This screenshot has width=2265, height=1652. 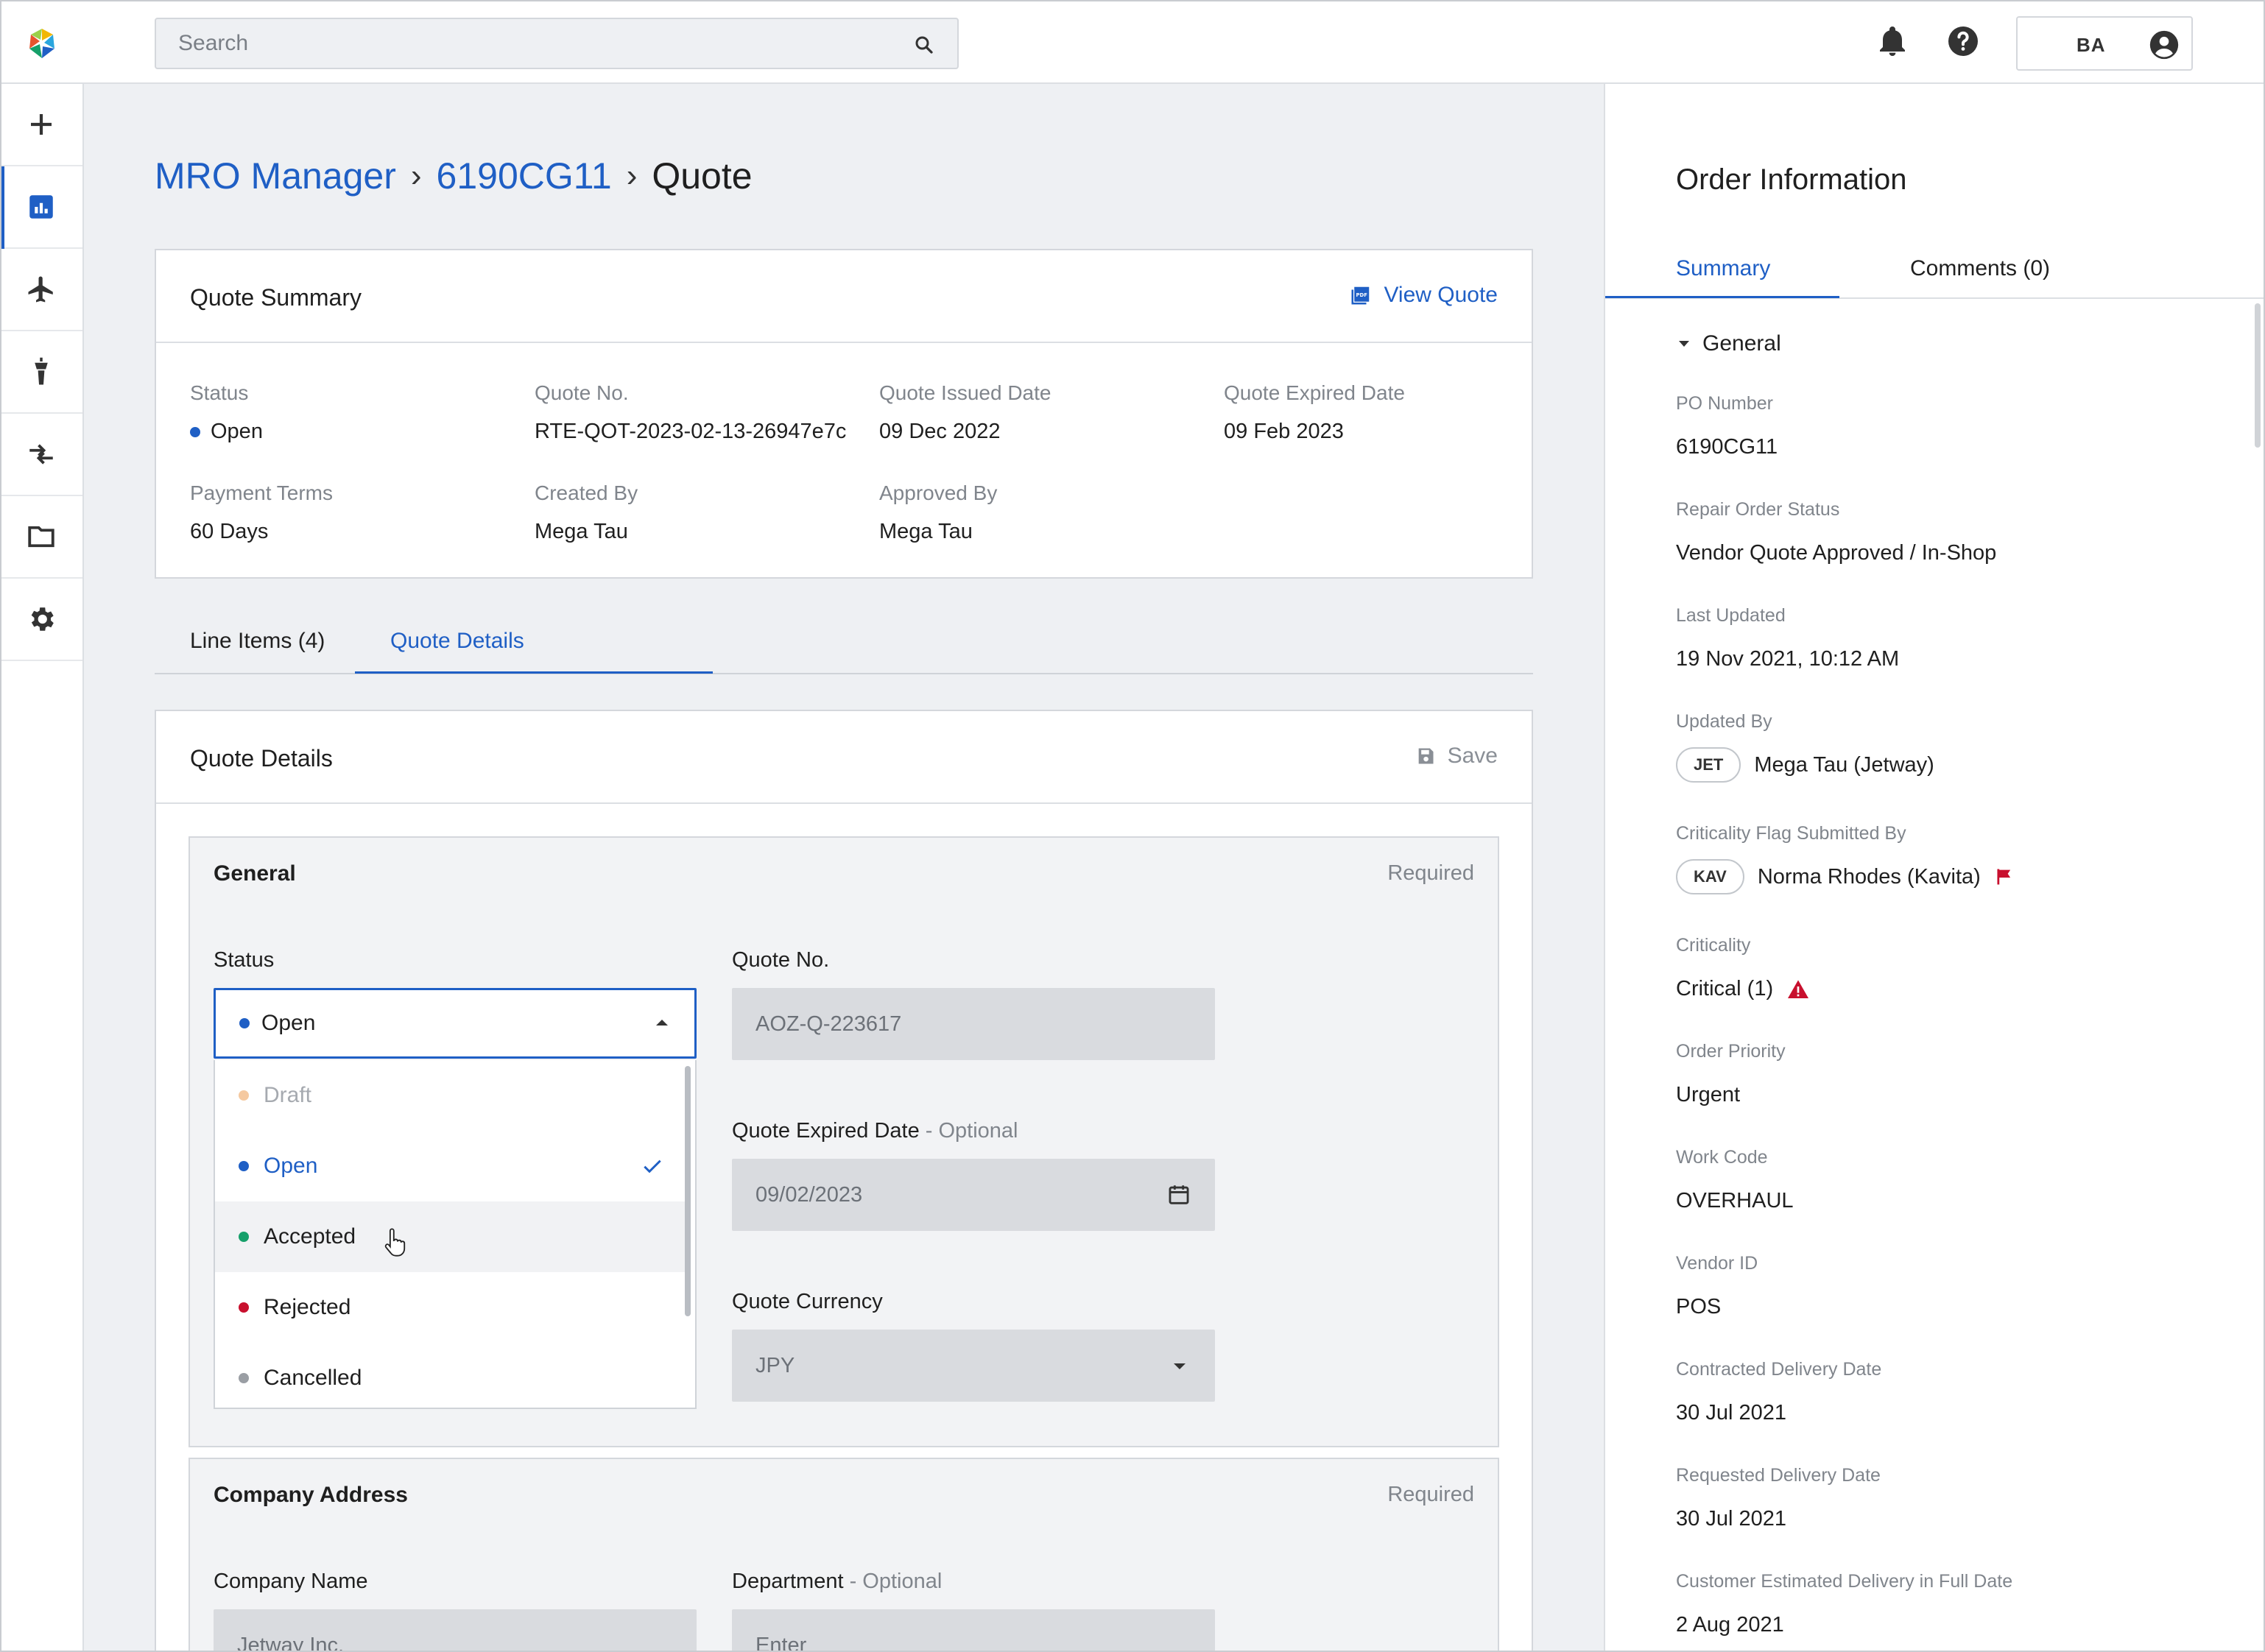 I want to click on transfer-icon, so click(x=41, y=454).